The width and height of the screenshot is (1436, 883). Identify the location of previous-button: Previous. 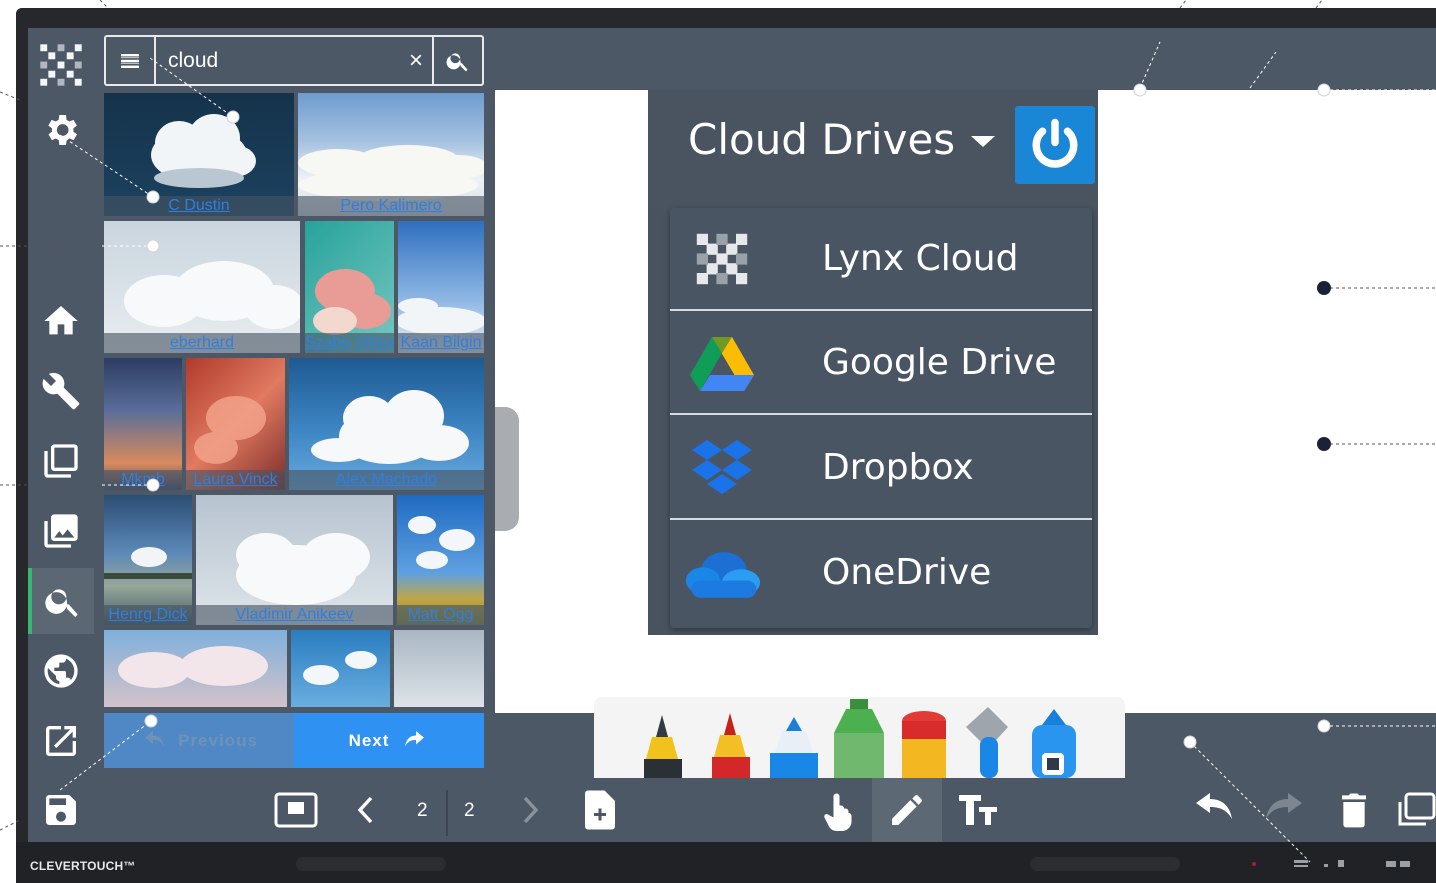
(199, 740).